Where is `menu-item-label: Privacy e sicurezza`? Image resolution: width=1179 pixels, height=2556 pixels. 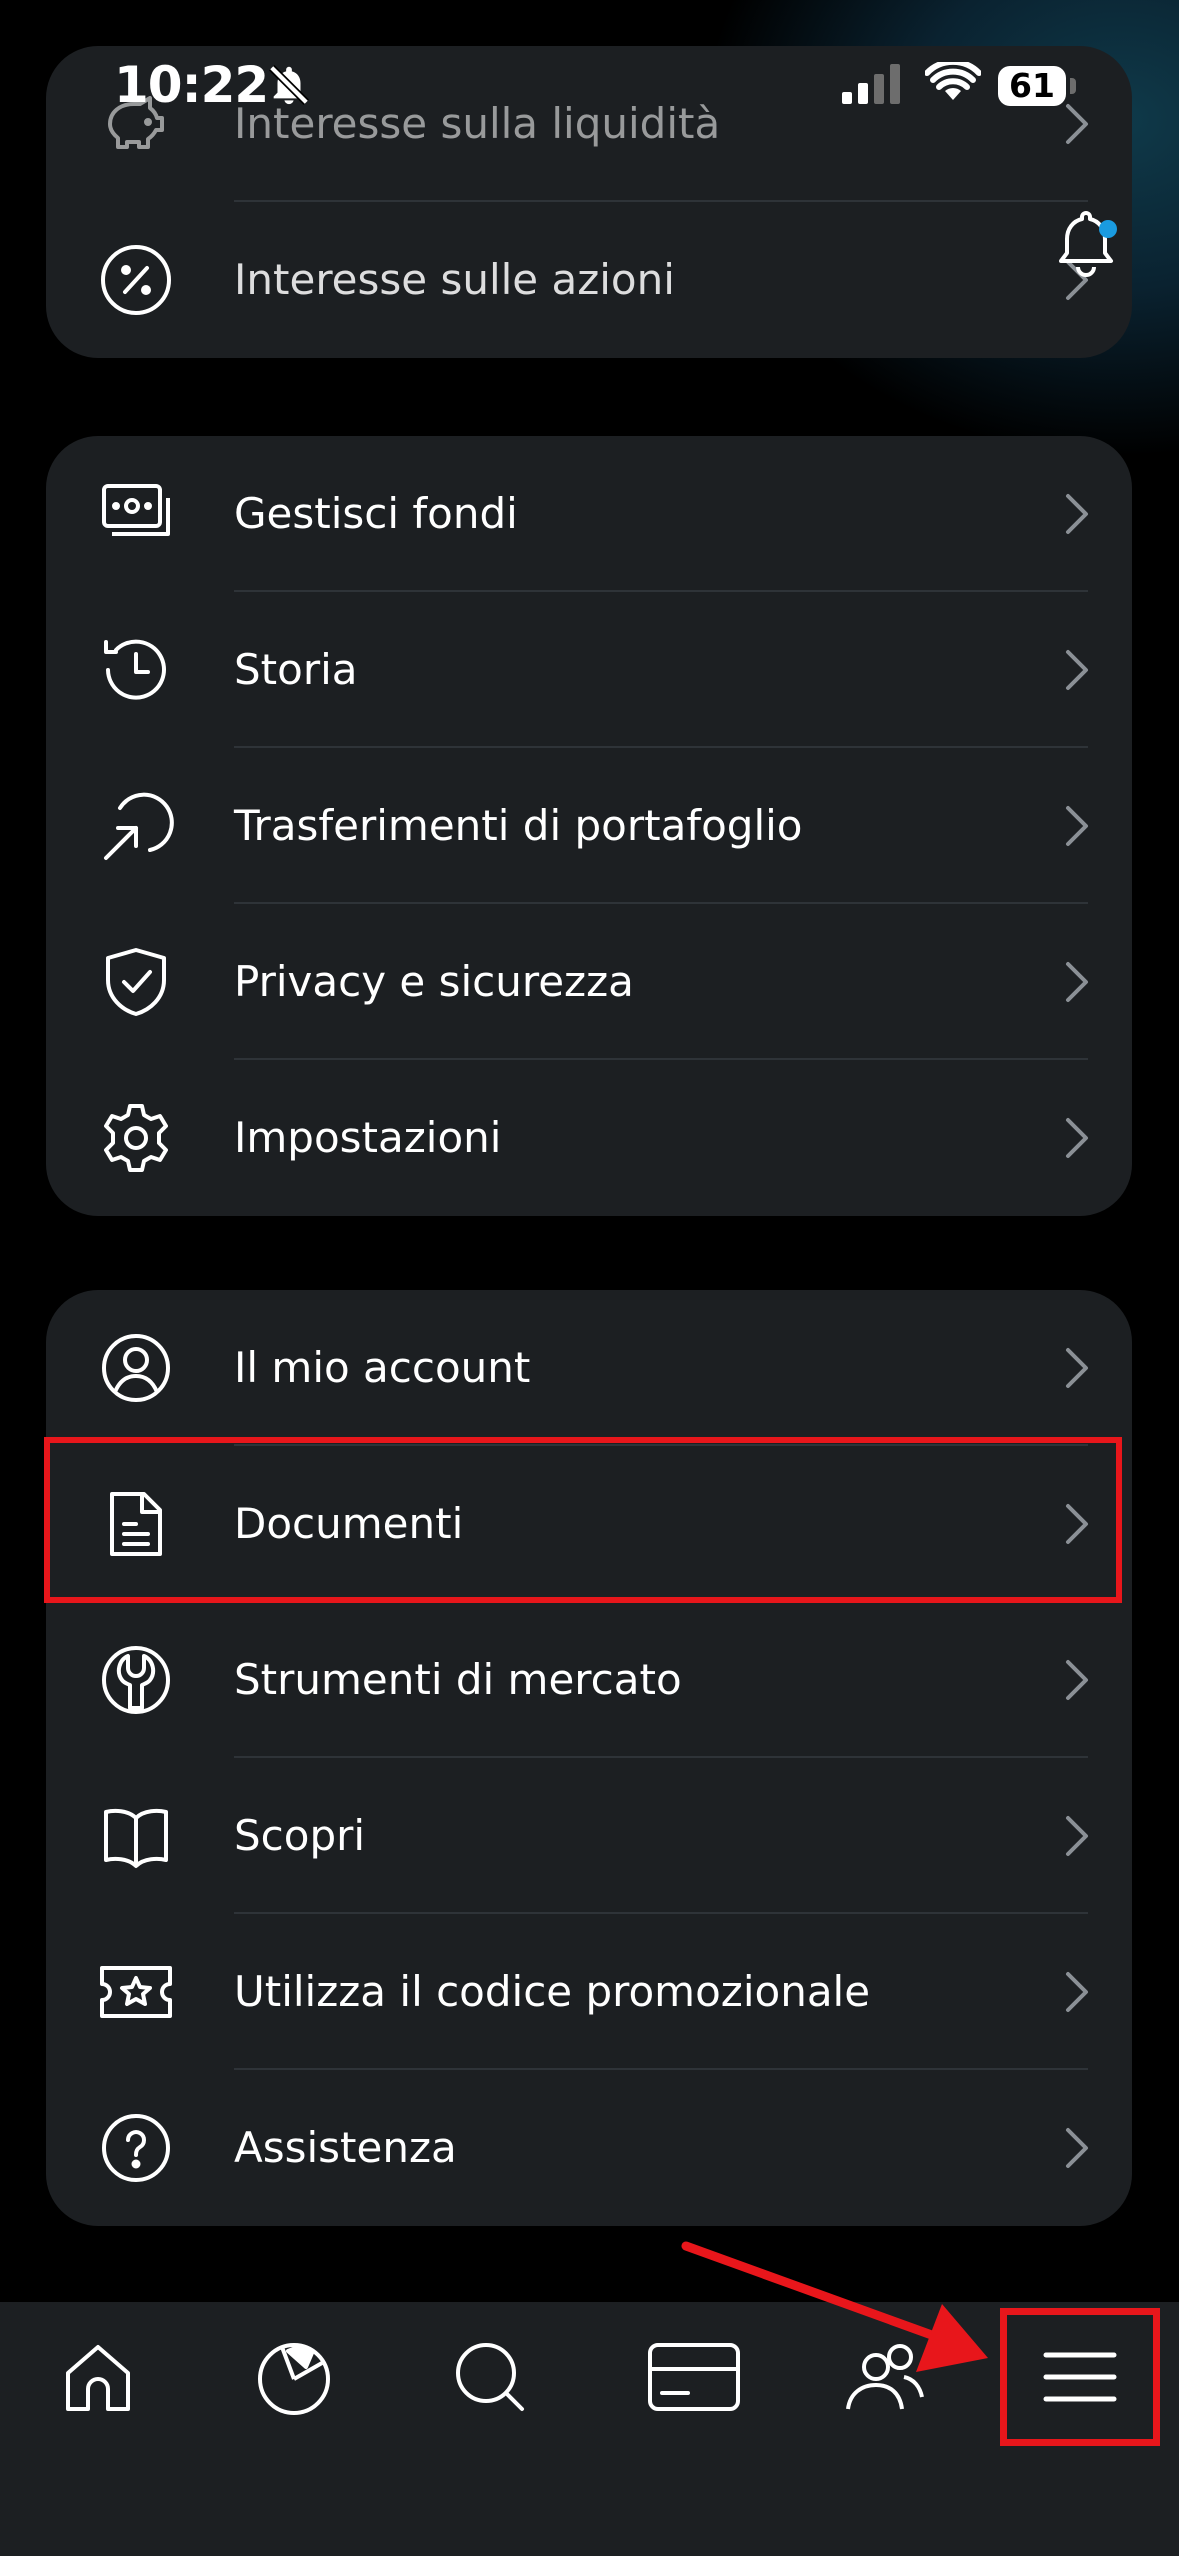
menu-item-label: Privacy e sicurezza is located at coordinates (434, 981).